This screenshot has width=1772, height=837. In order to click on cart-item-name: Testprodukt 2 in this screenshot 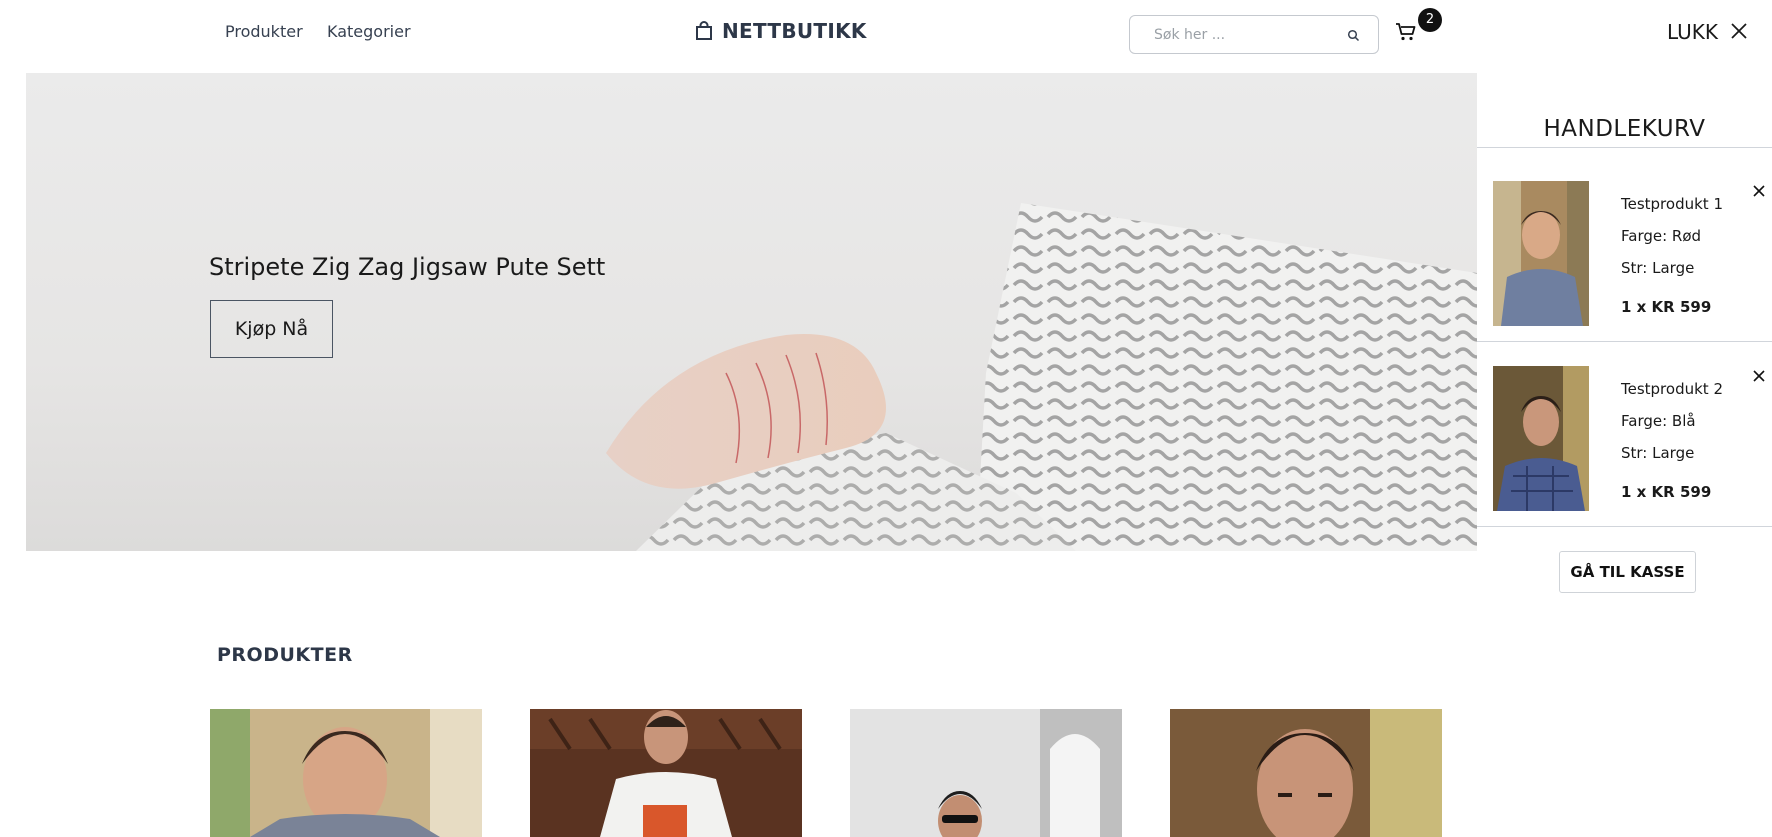, I will do `click(1672, 389)`.